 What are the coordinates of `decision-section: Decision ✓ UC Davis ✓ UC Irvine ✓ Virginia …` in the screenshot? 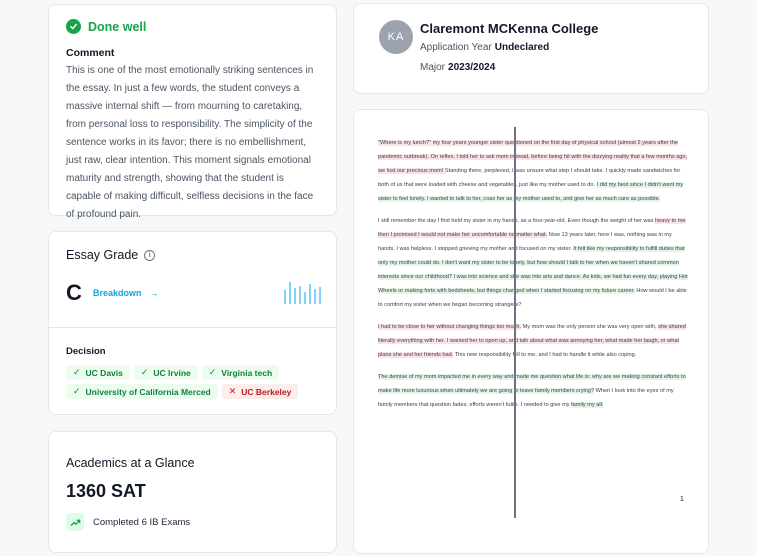 It's located at (192, 363).